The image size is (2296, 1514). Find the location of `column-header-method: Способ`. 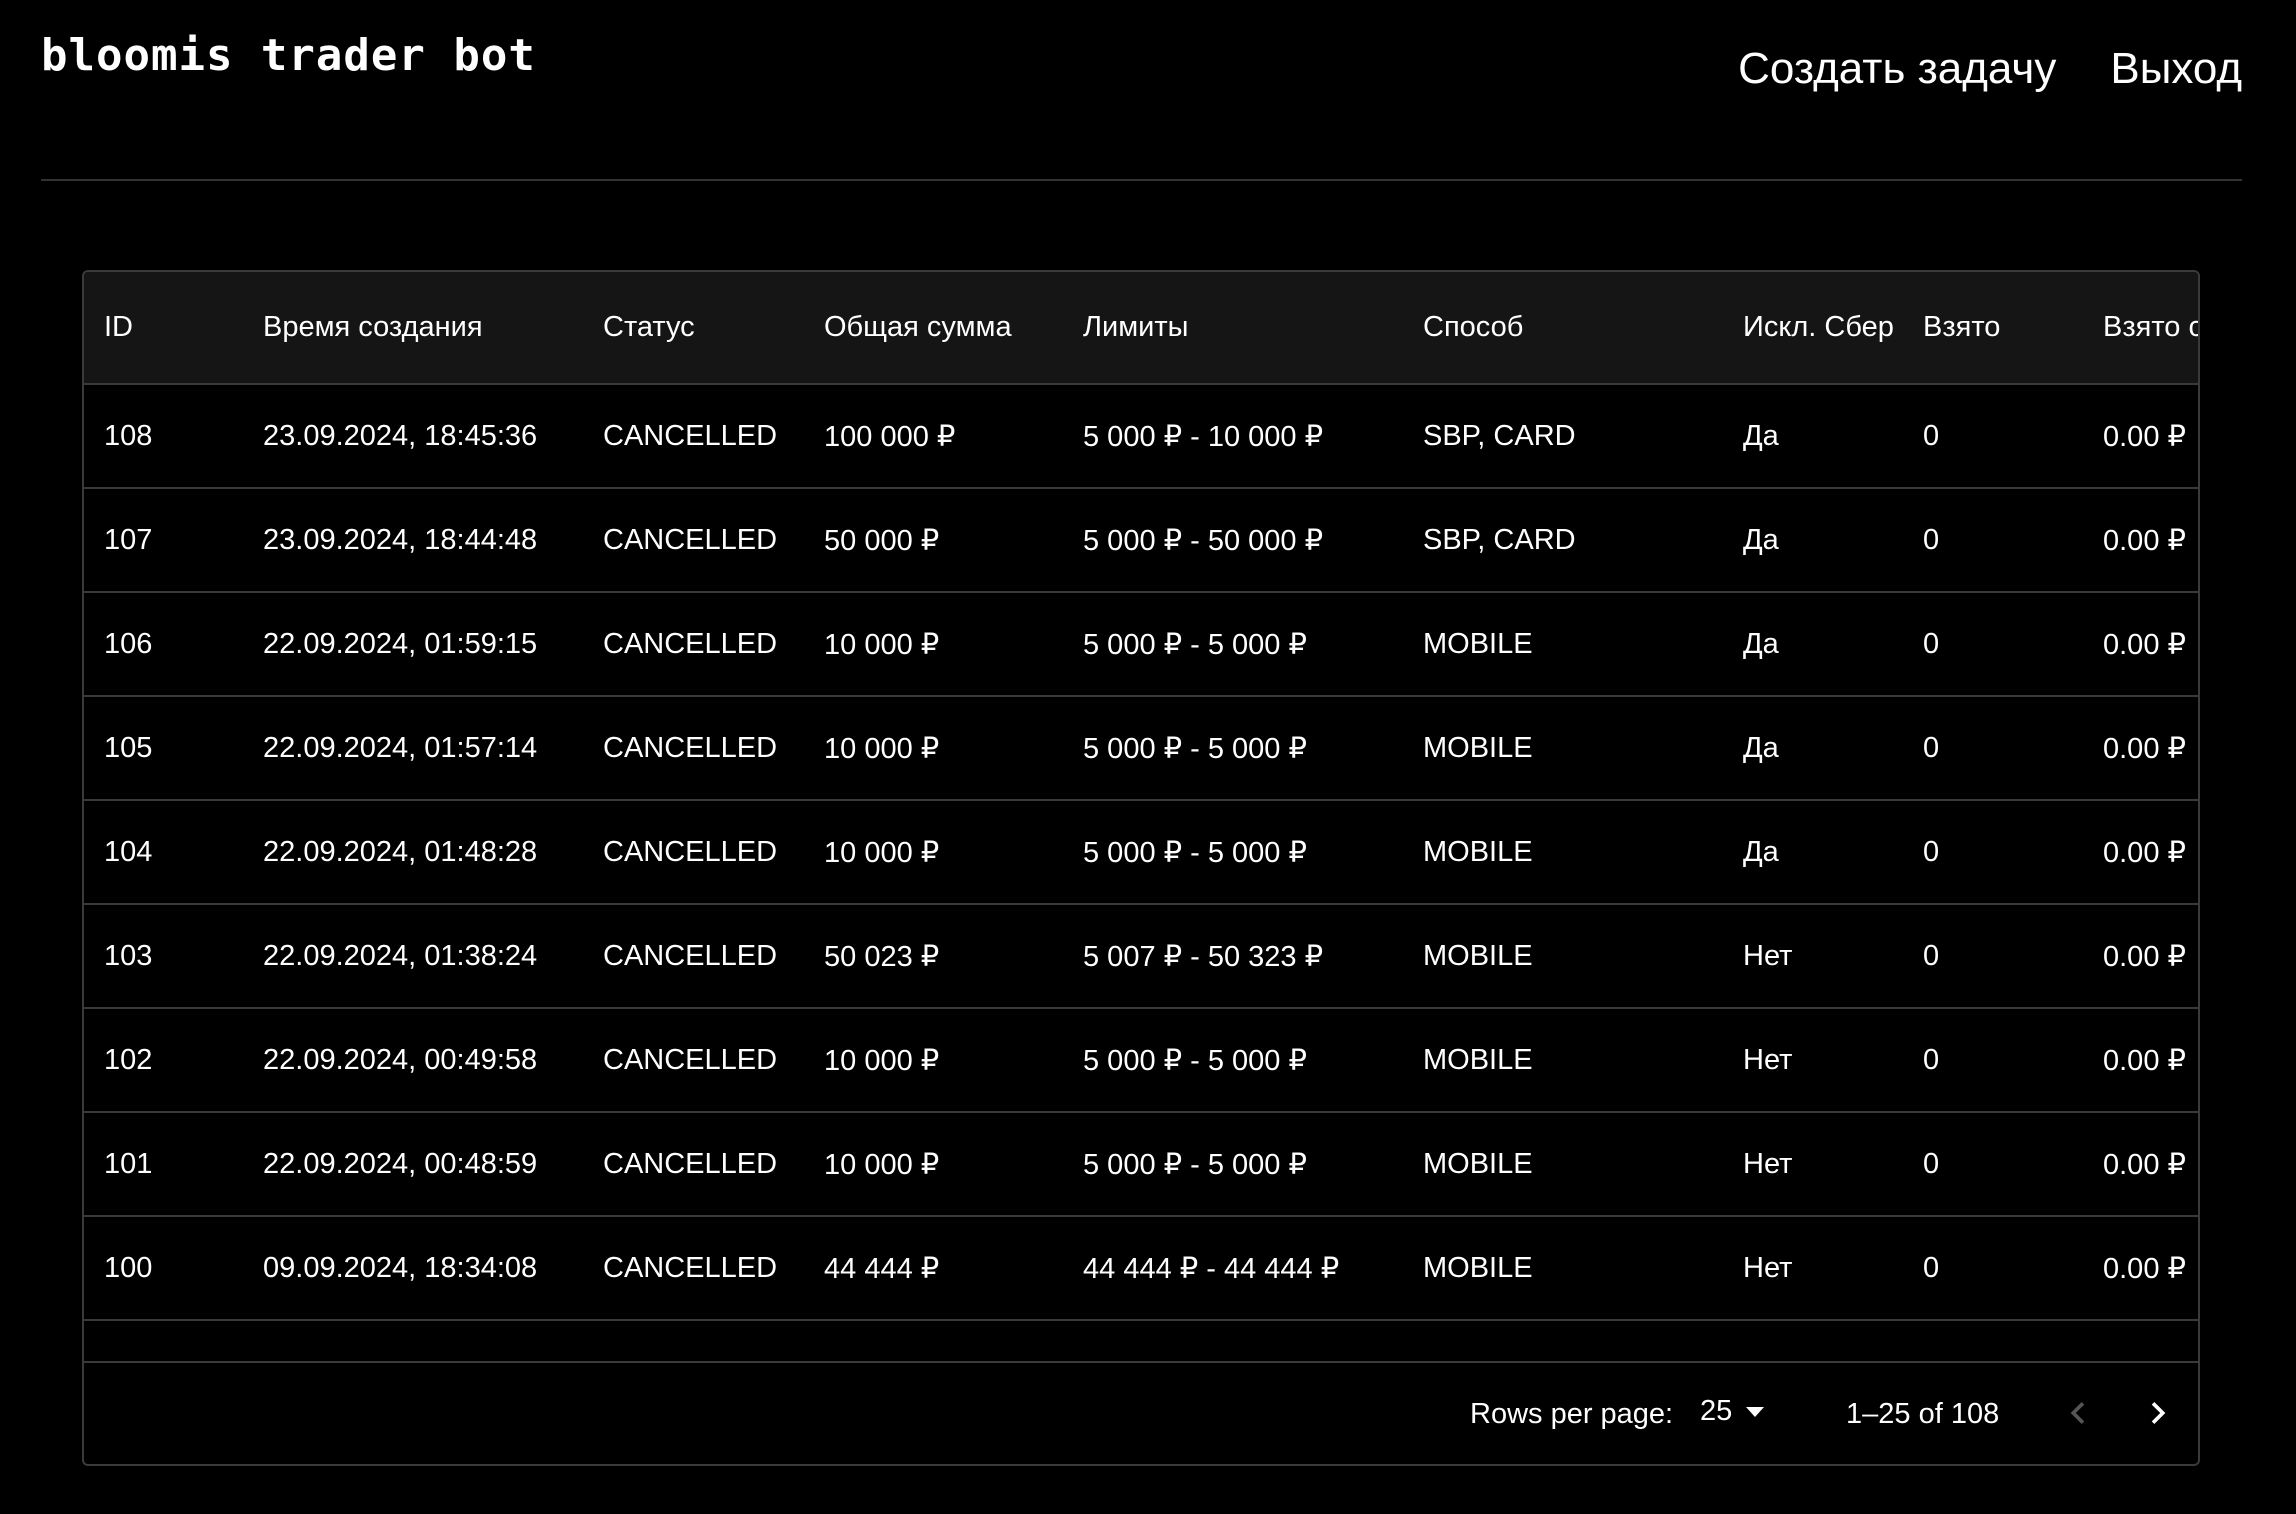

column-header-method: Способ is located at coordinates (1563, 328).